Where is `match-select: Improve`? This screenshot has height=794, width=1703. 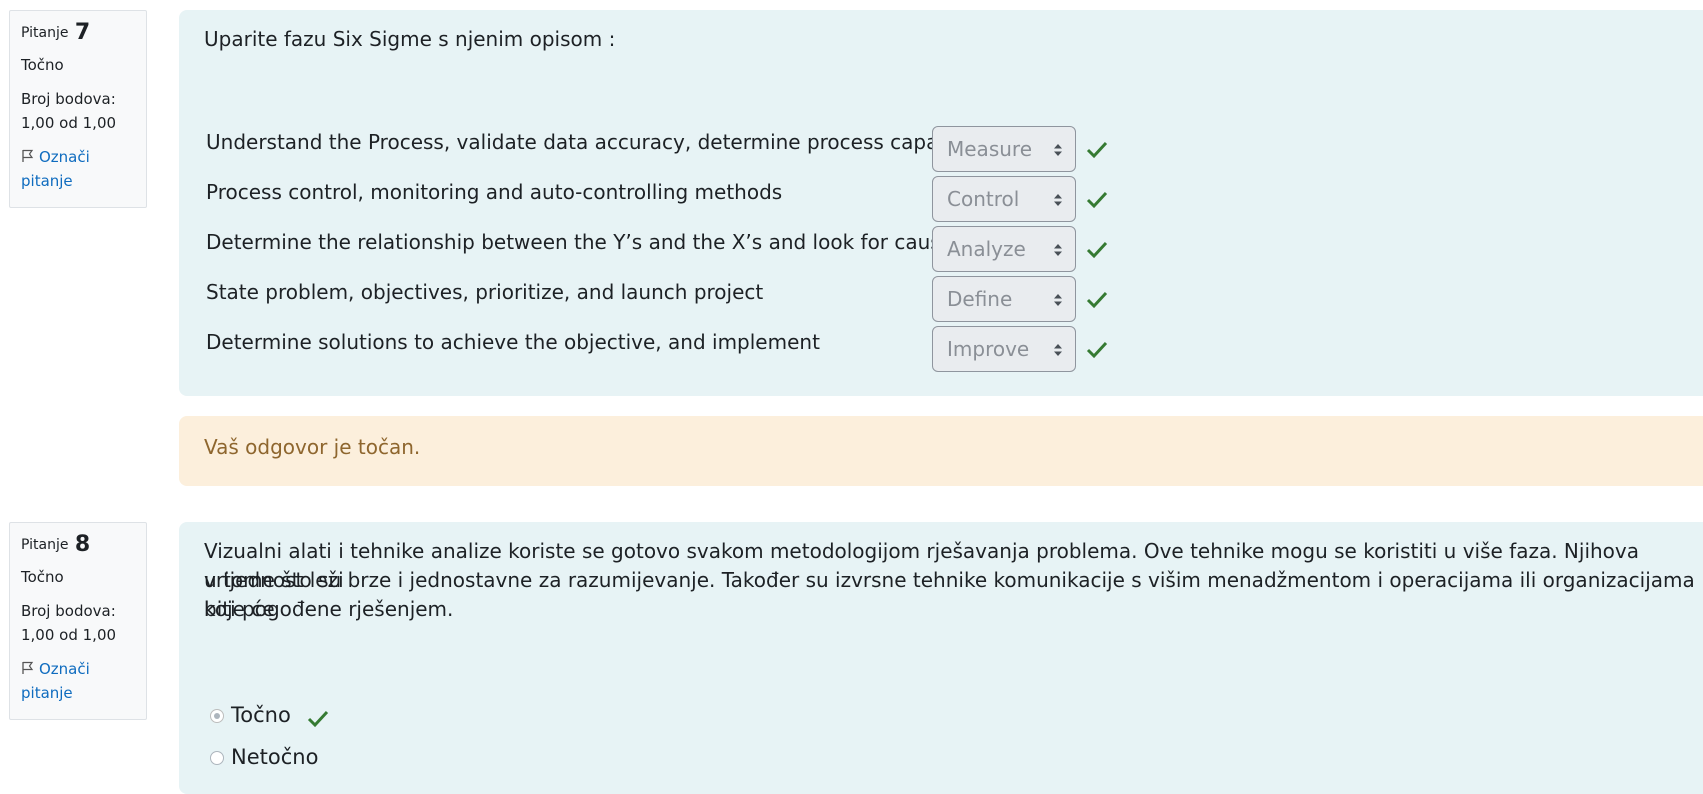 match-select: Improve is located at coordinates (1004, 349).